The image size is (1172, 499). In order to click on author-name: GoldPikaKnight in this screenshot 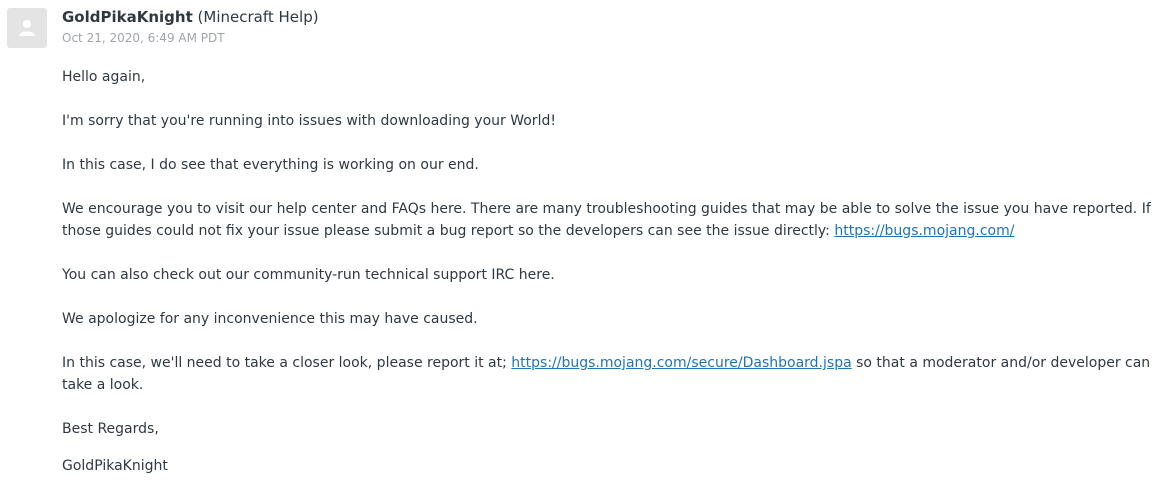, I will do `click(127, 17)`.